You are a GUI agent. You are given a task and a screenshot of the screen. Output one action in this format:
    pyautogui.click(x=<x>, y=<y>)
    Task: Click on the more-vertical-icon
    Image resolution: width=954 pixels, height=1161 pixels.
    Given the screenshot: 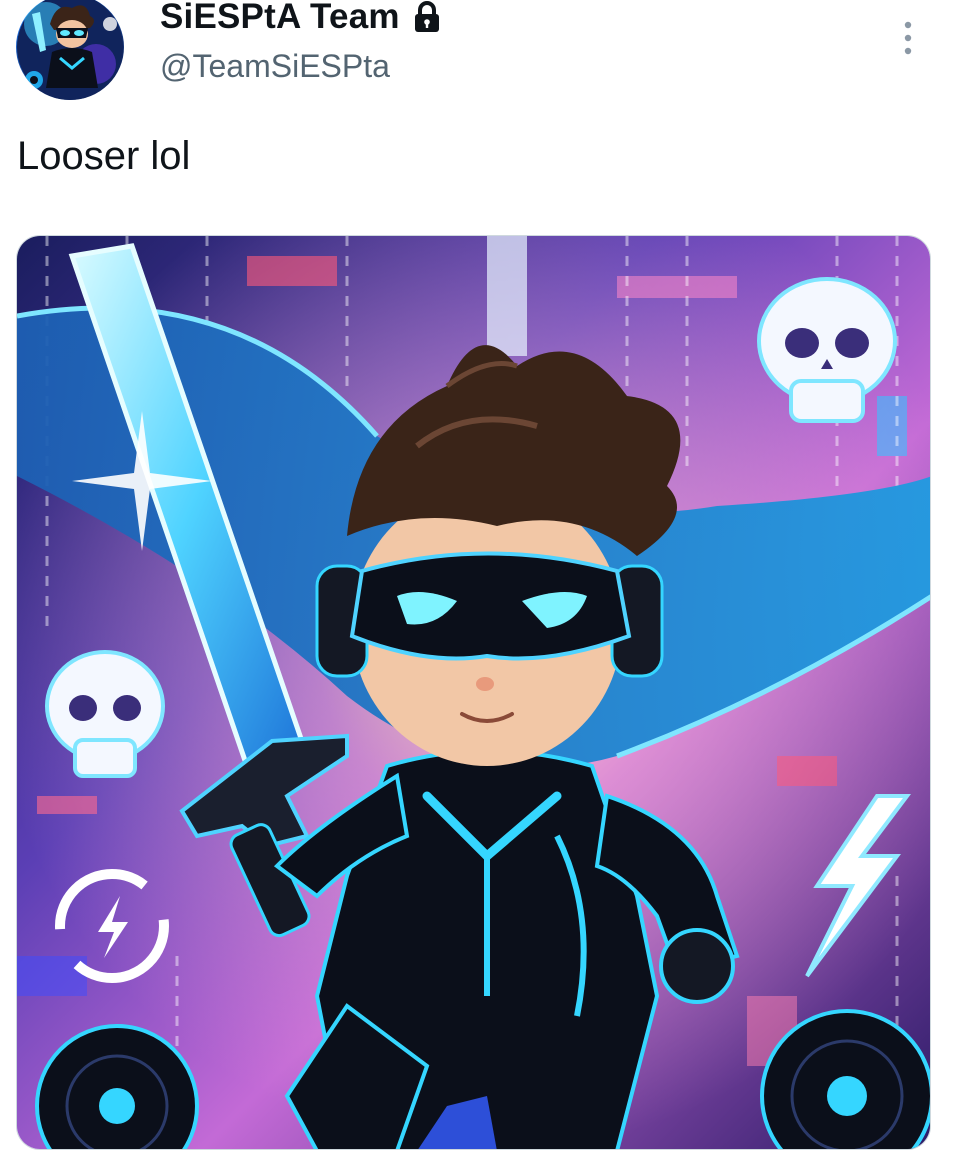 What is the action you would take?
    pyautogui.click(x=908, y=38)
    